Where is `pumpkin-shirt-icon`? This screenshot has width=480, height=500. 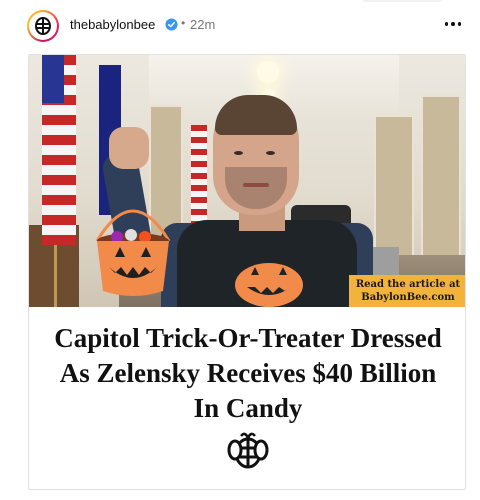 pumpkin-shirt-icon is located at coordinates (269, 285).